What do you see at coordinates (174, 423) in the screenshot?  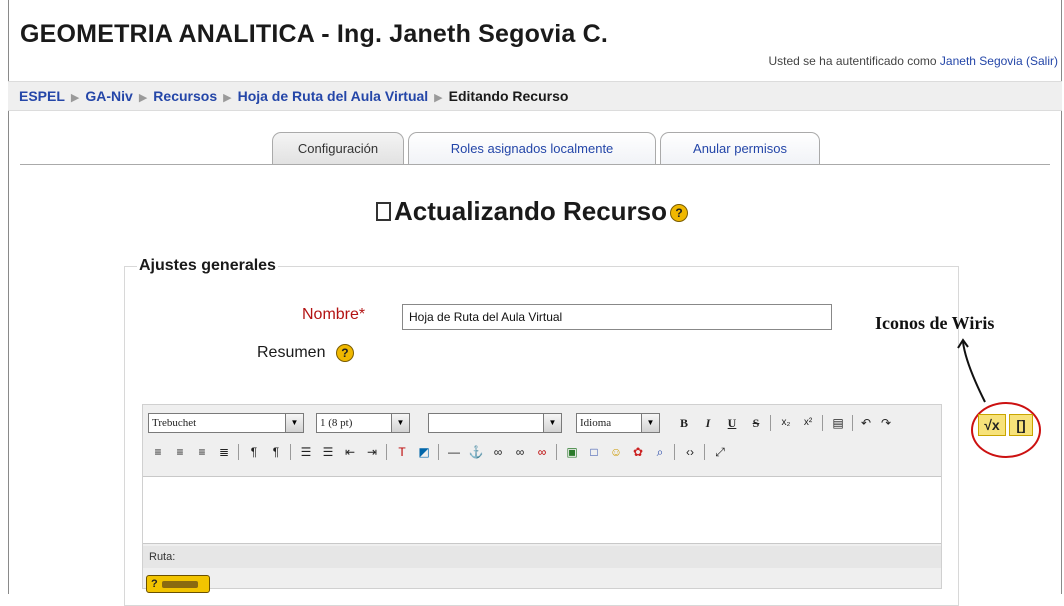 I see `font-family-value: Trebuchet` at bounding box center [174, 423].